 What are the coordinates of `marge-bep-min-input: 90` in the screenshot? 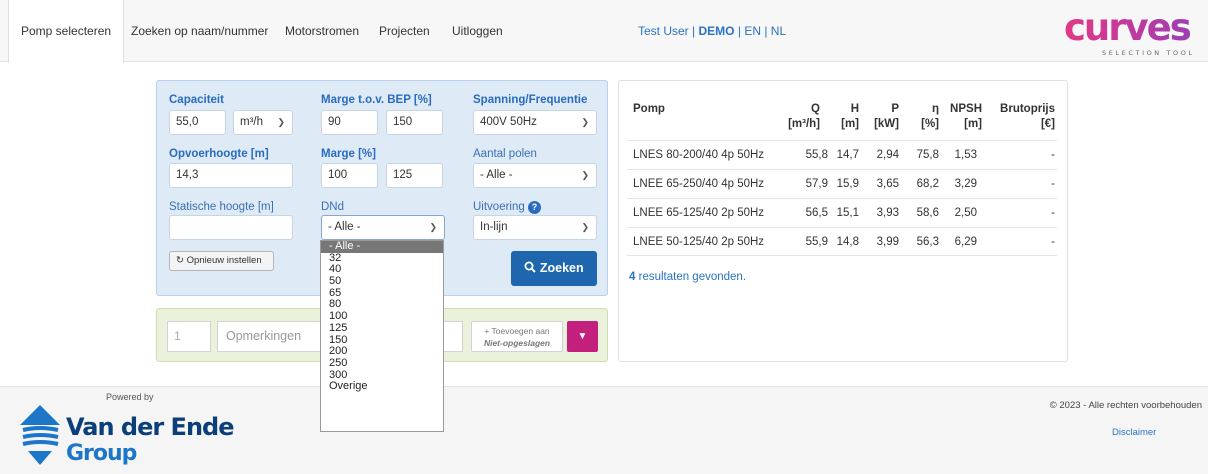 It's located at (349, 122).